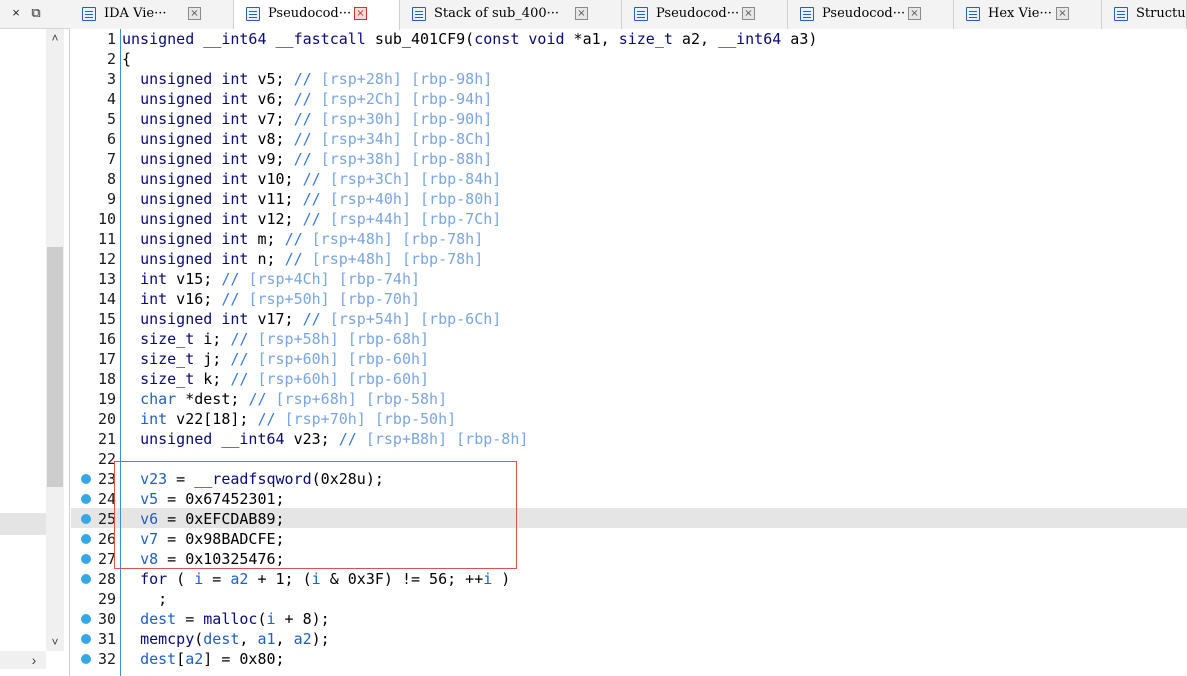 This screenshot has width=1187, height=676. What do you see at coordinates (106, 379) in the screenshot?
I see `line-number: 18` at bounding box center [106, 379].